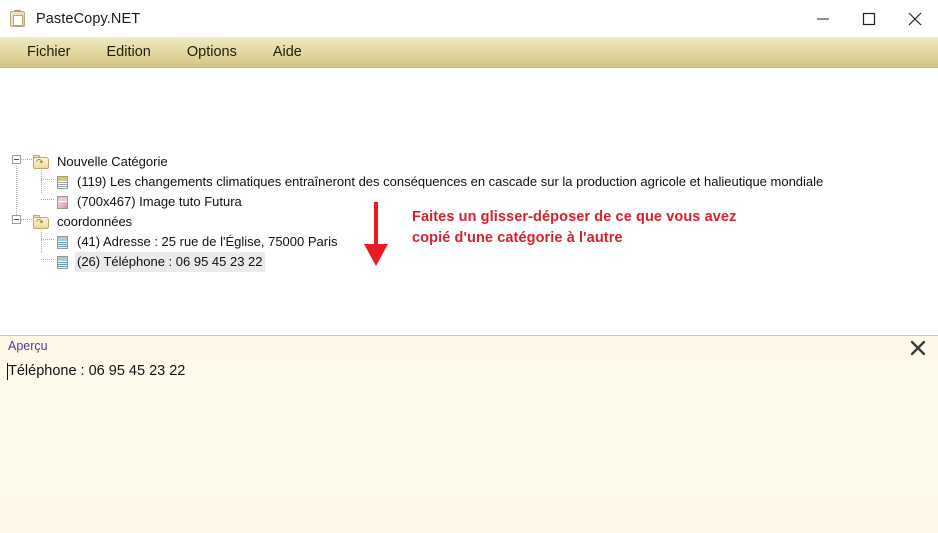  What do you see at coordinates (469, 517) in the screenshot?
I see `status-bar` at bounding box center [469, 517].